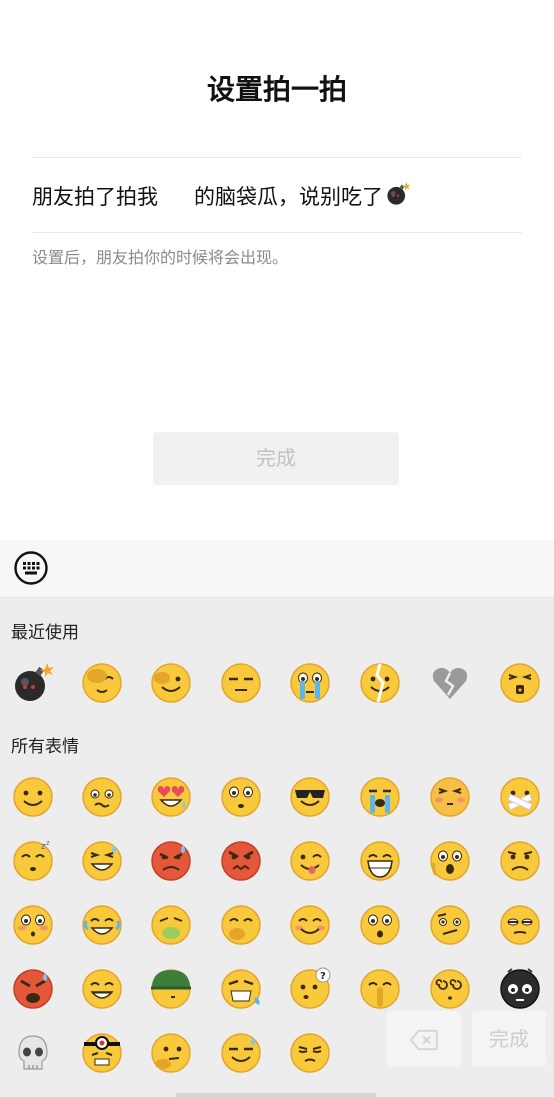 This screenshot has height=1097, width=554. Describe the element at coordinates (277, 232) in the screenshot. I see `divider-bottom` at that location.